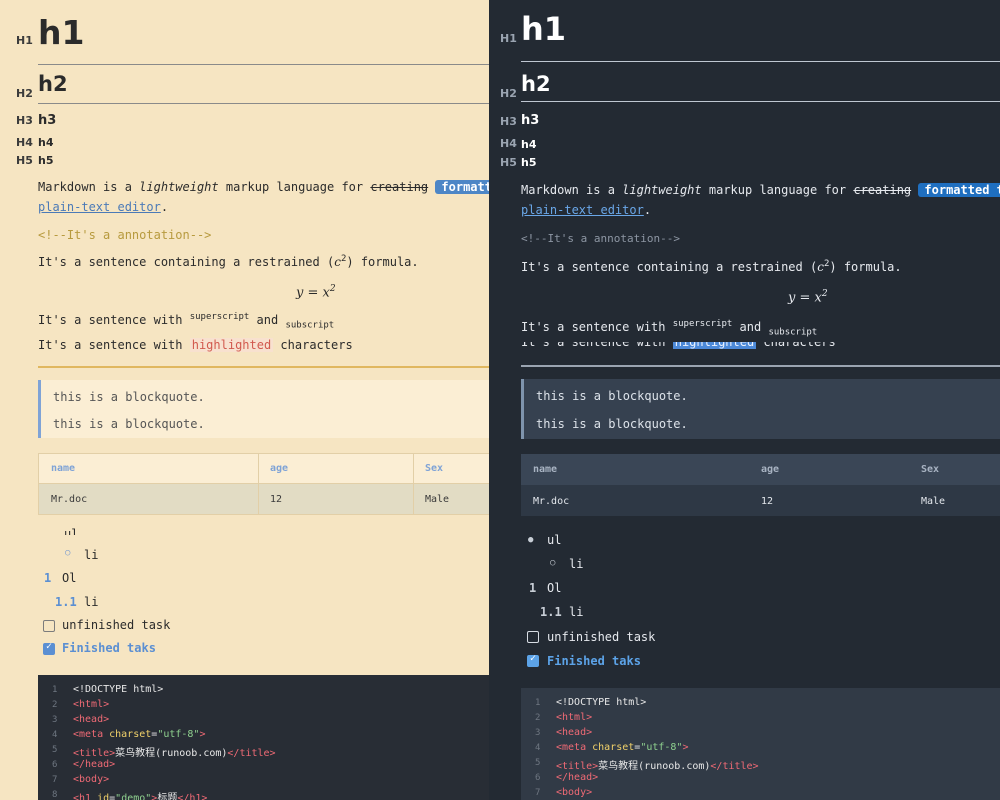 This screenshot has height=800, width=1000. What do you see at coordinates (55, 795) in the screenshot?
I see `line-number: 8` at bounding box center [55, 795].